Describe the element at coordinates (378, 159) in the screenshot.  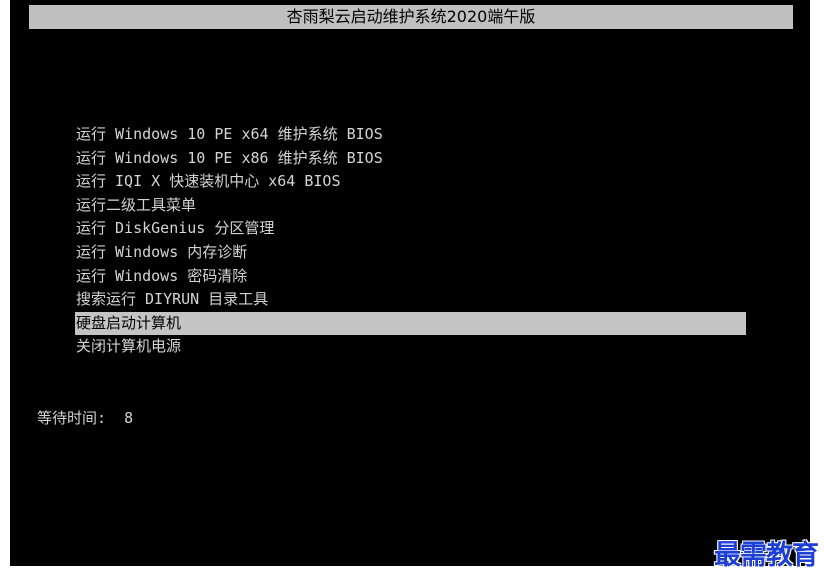
I see `menu-item-win10-pe-x86: 运行 Windows 10 PE x86 维护系统 BIOS` at that location.